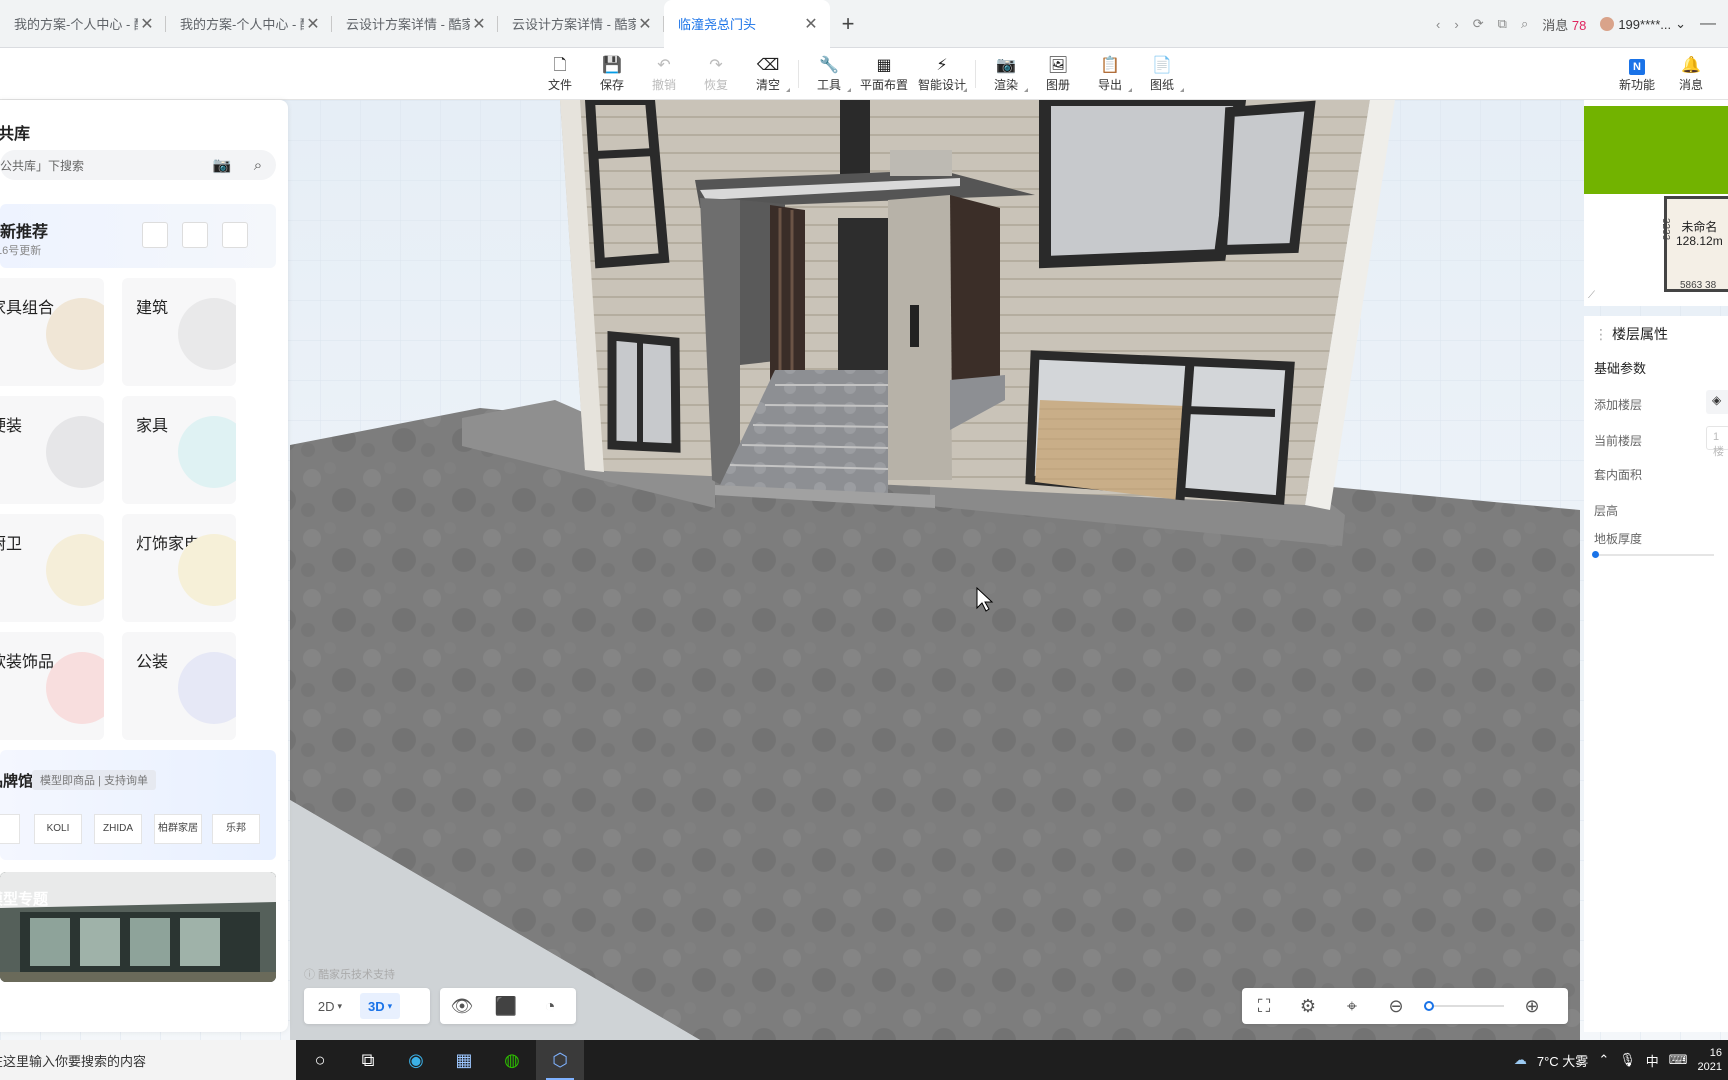  What do you see at coordinates (1352, 1006) in the screenshot?
I see `focus-icon: ⌖` at bounding box center [1352, 1006].